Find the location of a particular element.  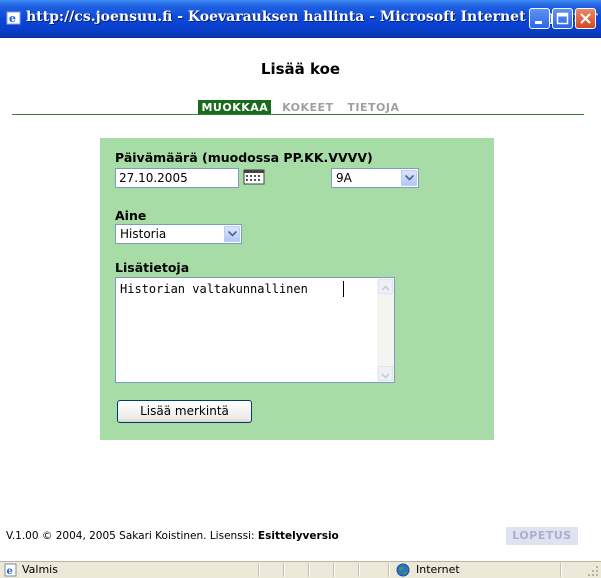

calendar-icon is located at coordinates (254, 177).